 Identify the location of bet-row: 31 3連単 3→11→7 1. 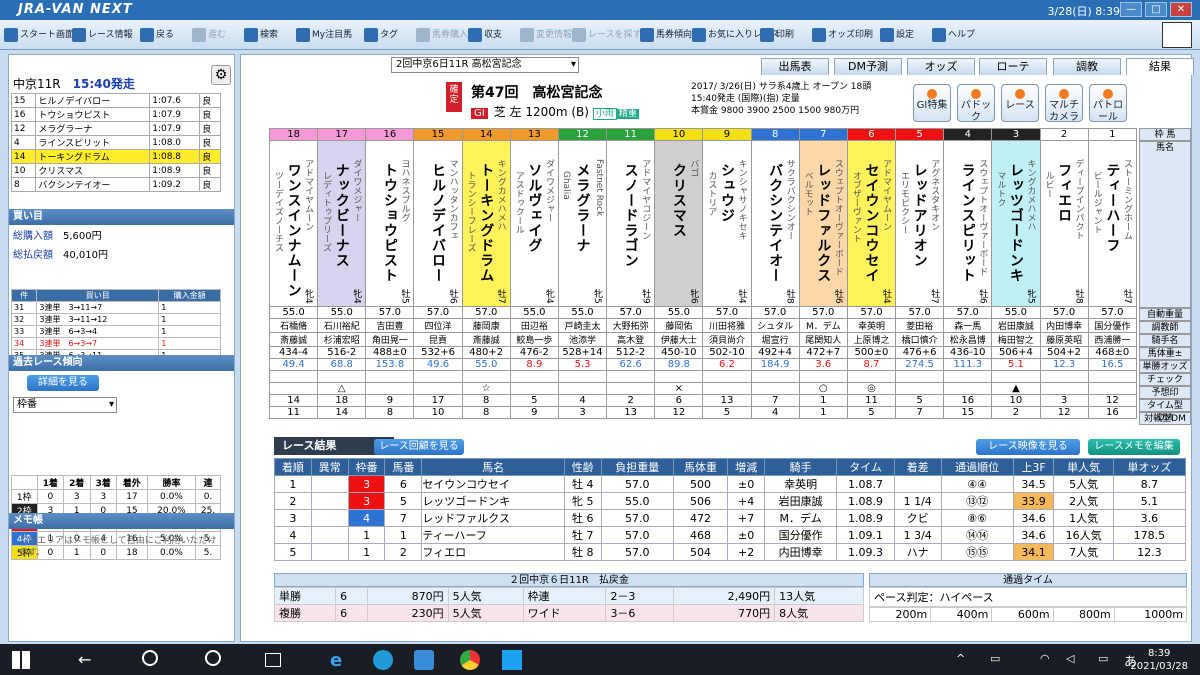
(115, 307).